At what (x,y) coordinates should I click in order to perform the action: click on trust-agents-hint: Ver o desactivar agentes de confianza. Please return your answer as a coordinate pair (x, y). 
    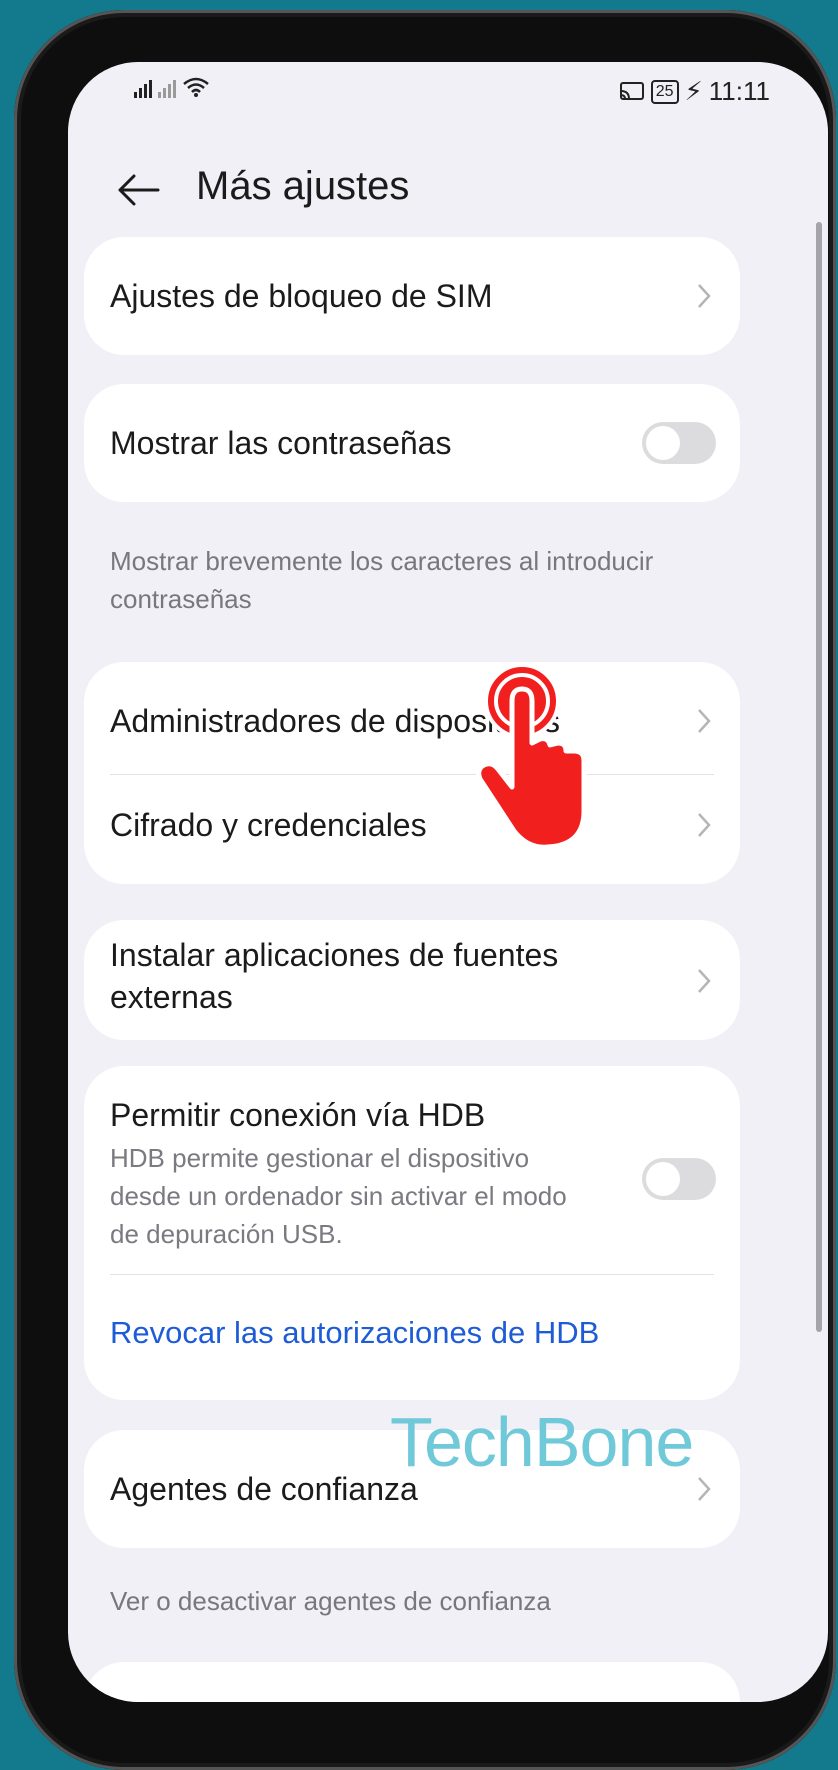
    Looking at the image, I should click on (330, 1601).